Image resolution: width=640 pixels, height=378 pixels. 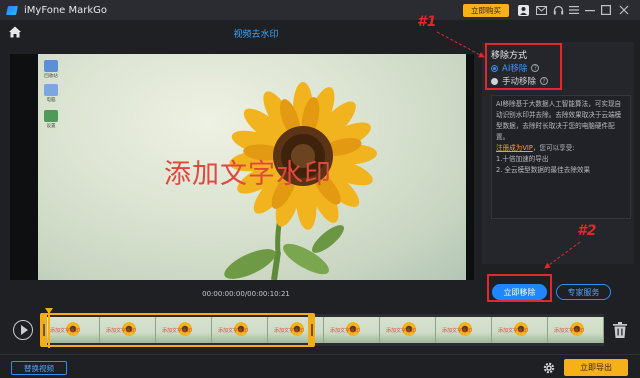 What do you see at coordinates (624, 10) in the screenshot?
I see `close-icon` at bounding box center [624, 10].